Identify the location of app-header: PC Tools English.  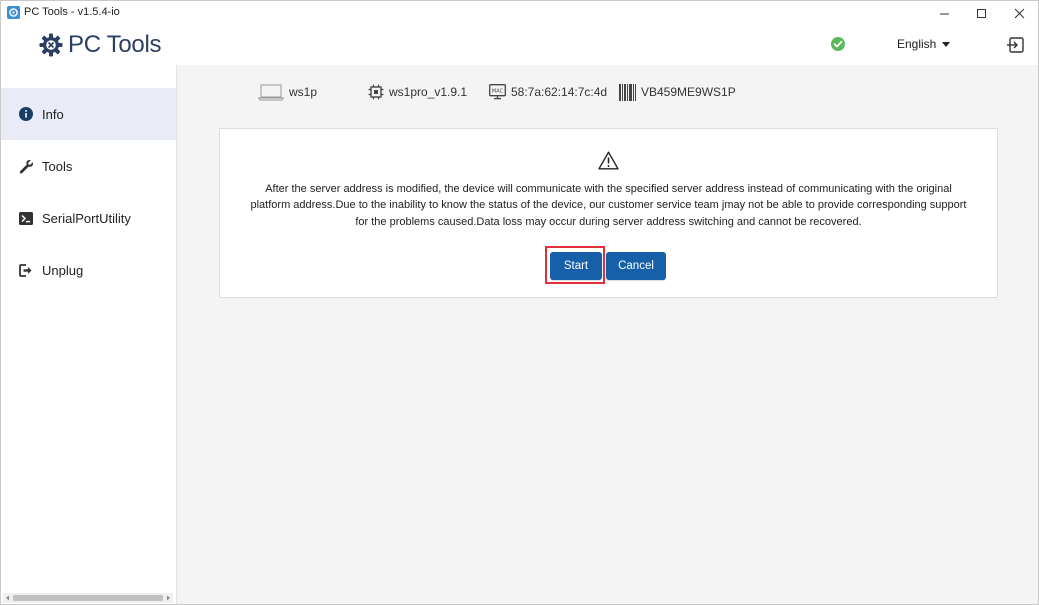
(519, 45).